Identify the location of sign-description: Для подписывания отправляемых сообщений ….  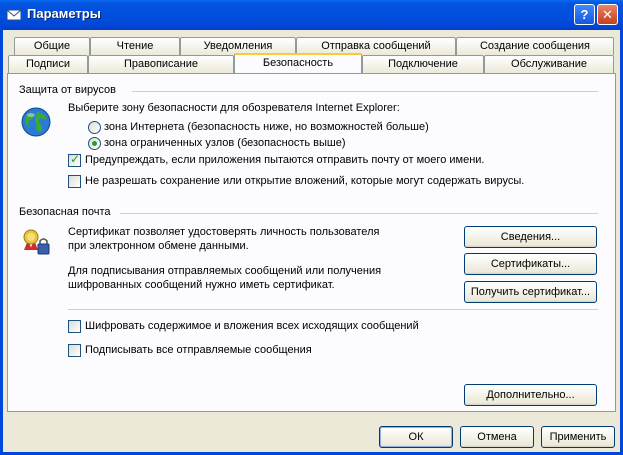
(225, 278).